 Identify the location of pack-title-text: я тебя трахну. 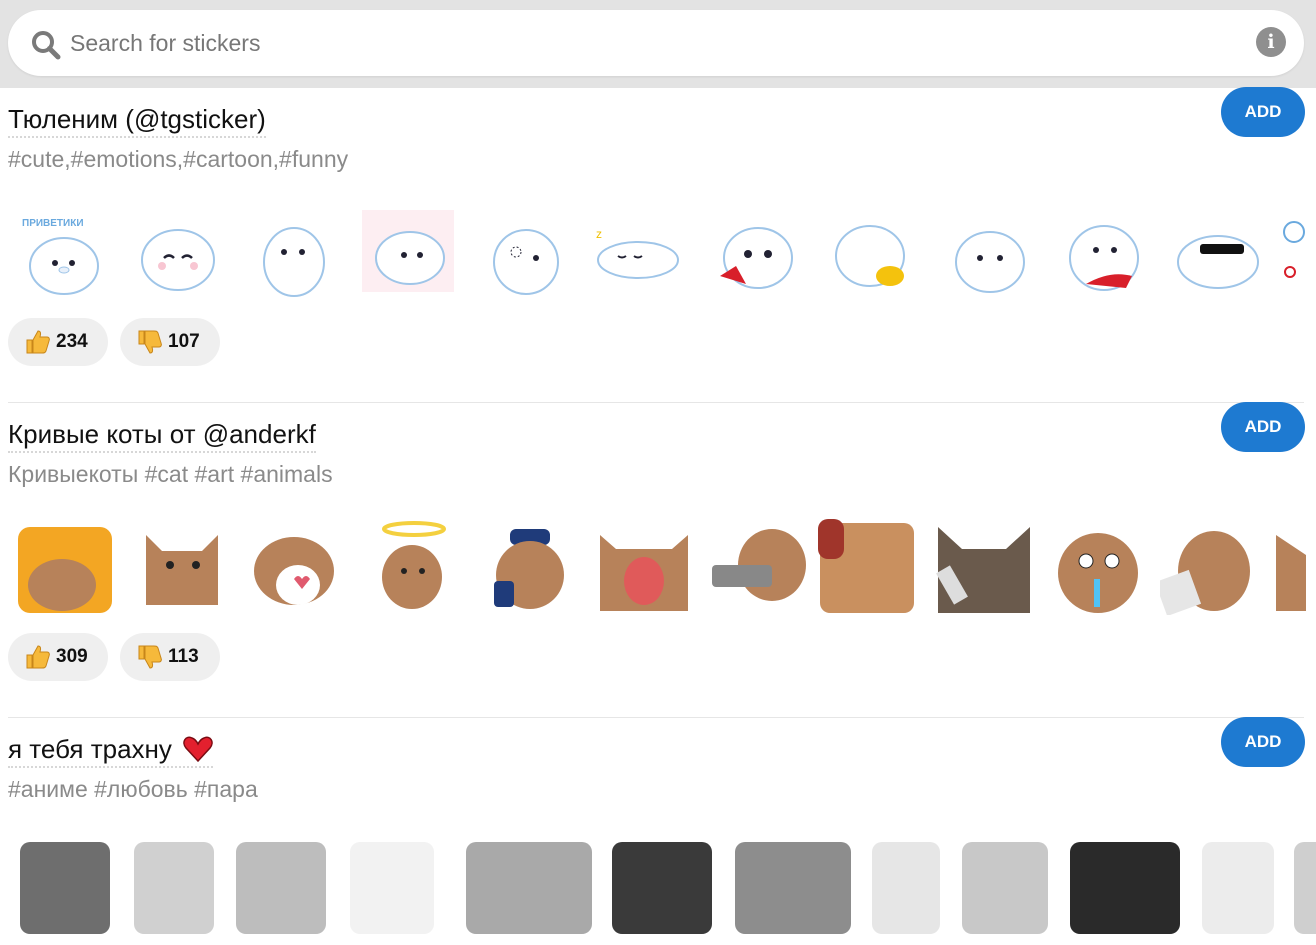
(90, 749).